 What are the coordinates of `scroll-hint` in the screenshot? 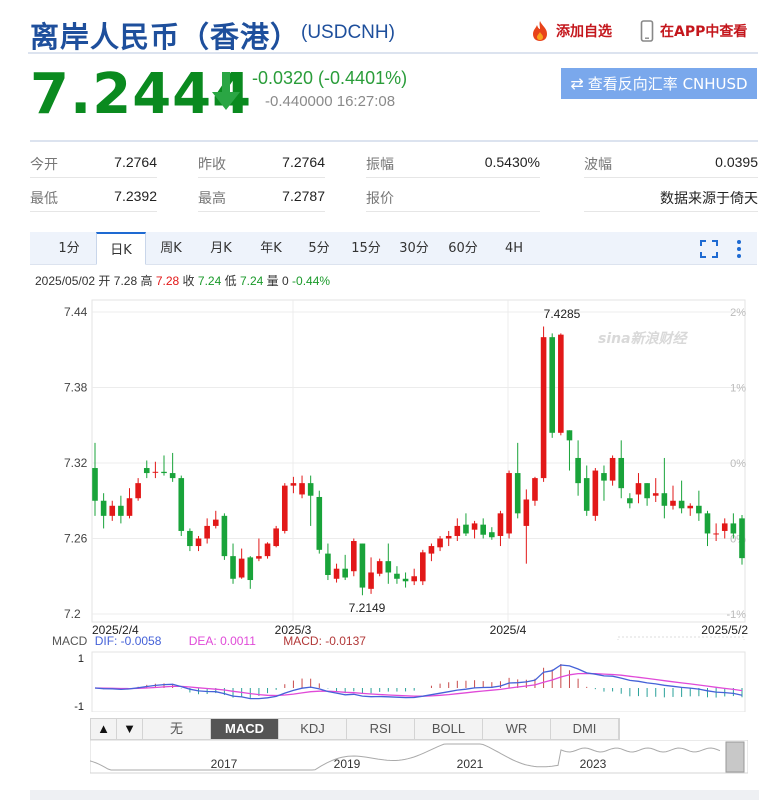 It's located at (681, 638).